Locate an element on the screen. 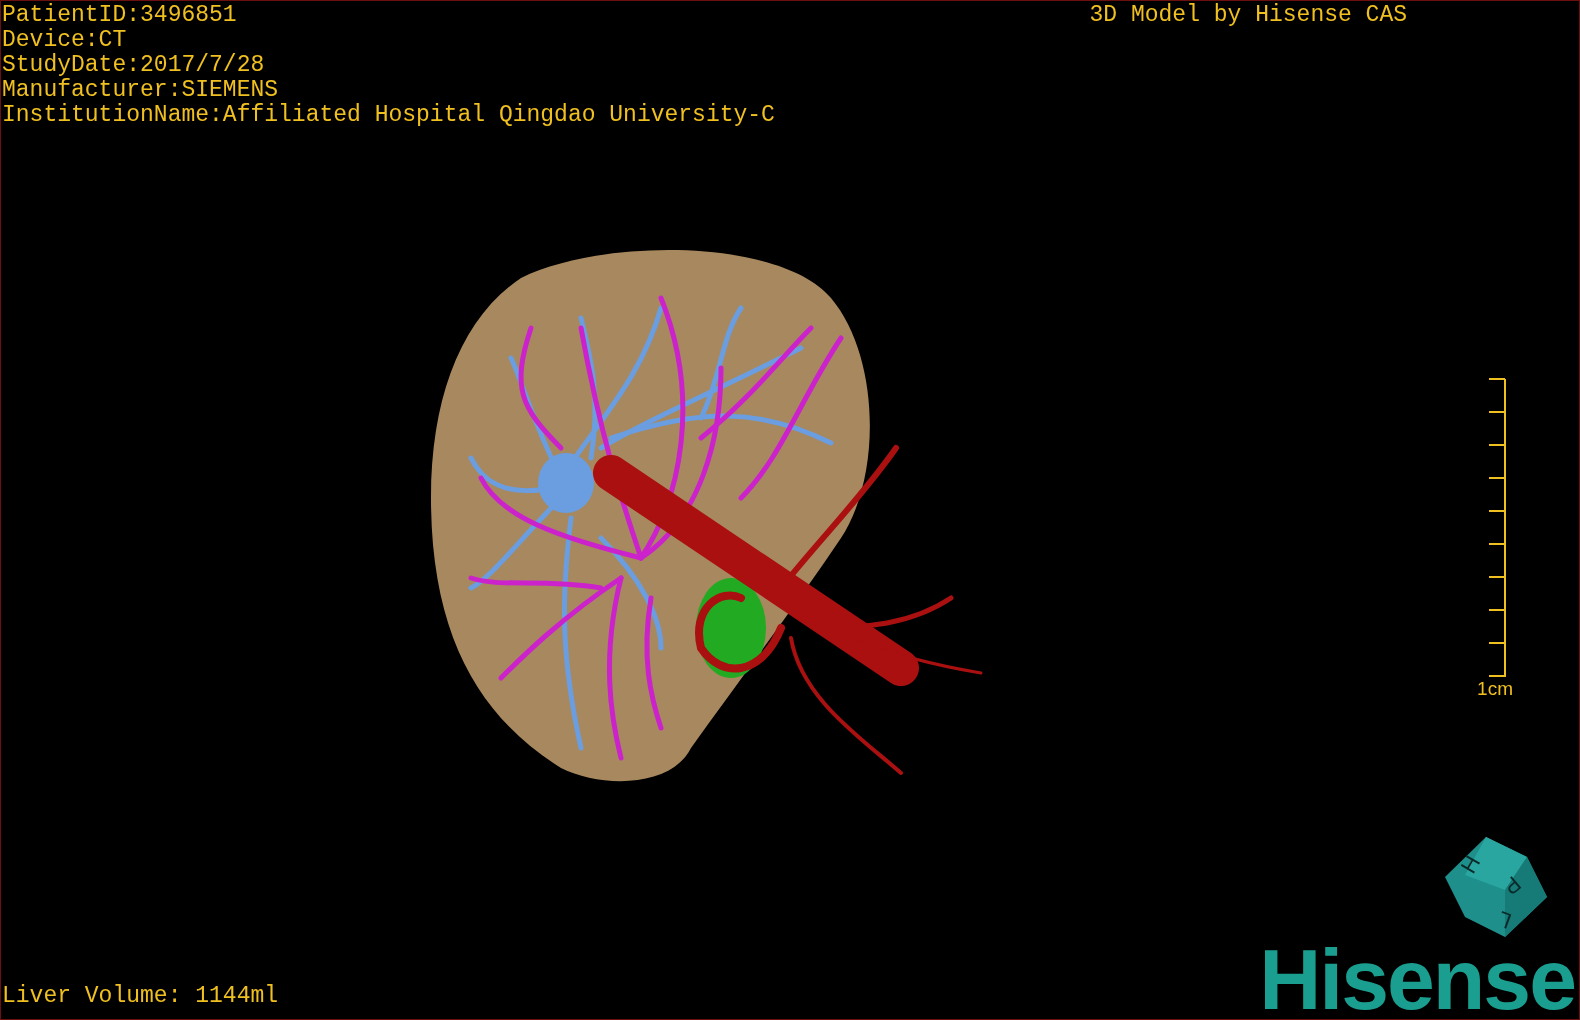 The width and height of the screenshot is (1580, 1020). patient-info-text: StudyDate:2017/7/28 is located at coordinates (134, 65).